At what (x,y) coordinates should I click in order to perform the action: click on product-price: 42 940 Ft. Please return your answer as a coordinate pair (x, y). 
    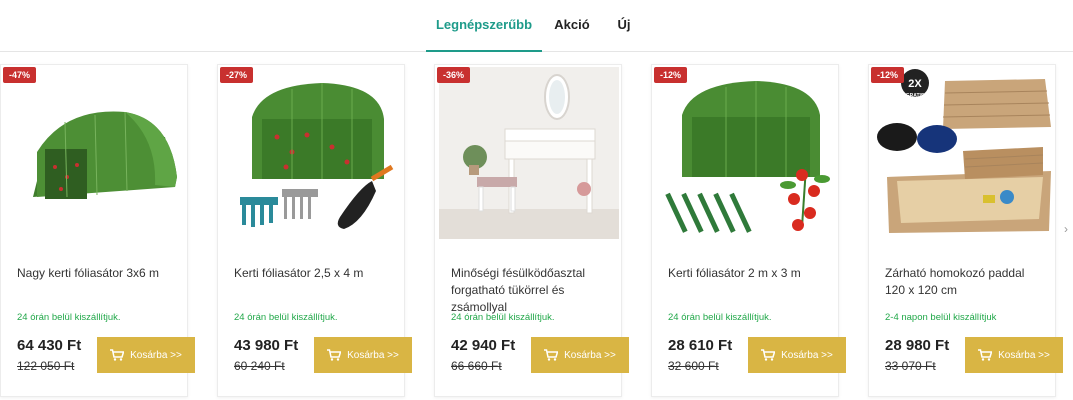
    Looking at the image, I should click on (483, 345).